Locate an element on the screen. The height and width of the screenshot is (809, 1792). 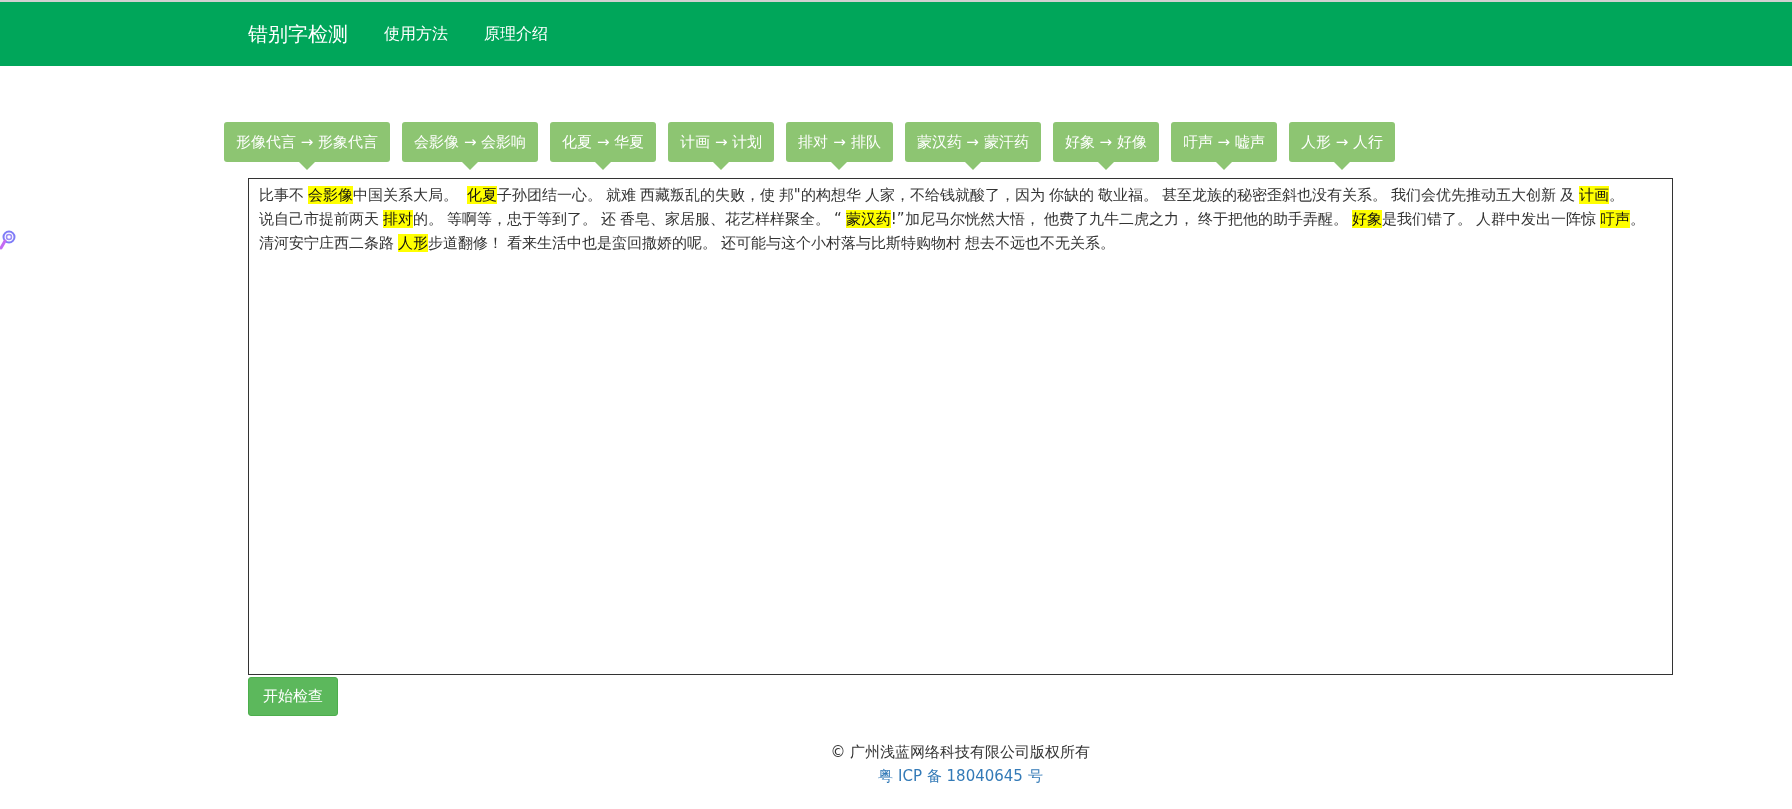
editor-text: 香皂、家居服、花艺样样聚全。 is located at coordinates (725, 219).